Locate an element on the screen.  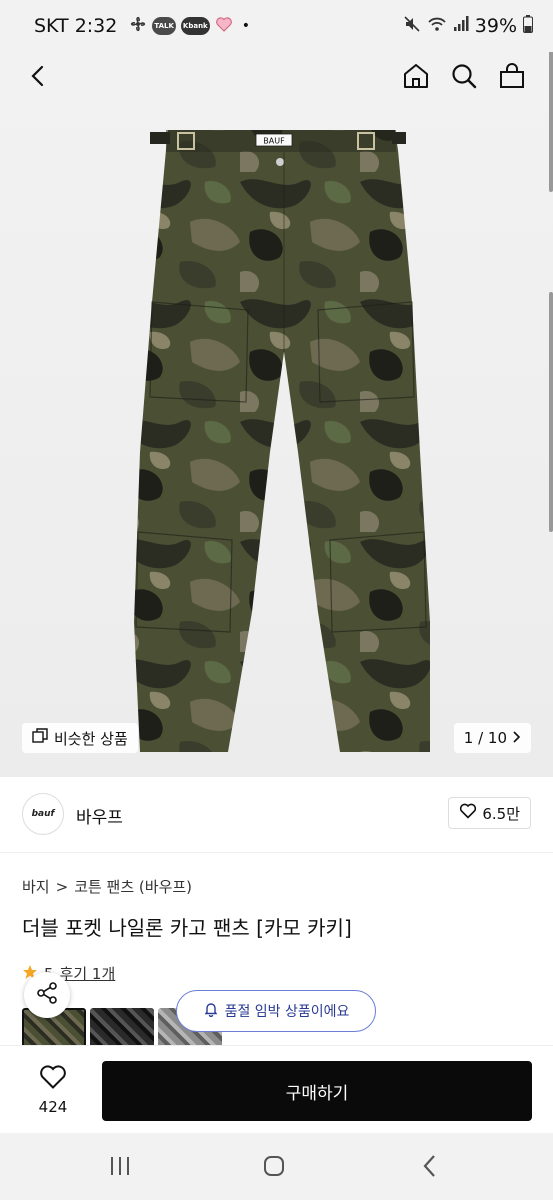
brand-like-button: 6.5만 is located at coordinates (489, 813).